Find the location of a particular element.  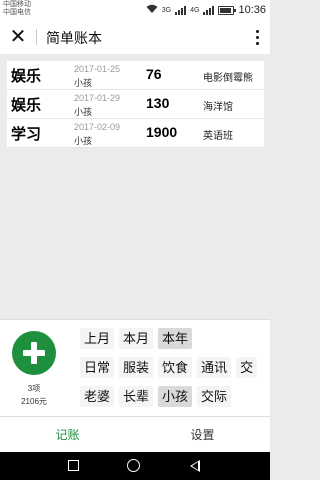

carrier-2: 中国电信 is located at coordinates (17, 12).